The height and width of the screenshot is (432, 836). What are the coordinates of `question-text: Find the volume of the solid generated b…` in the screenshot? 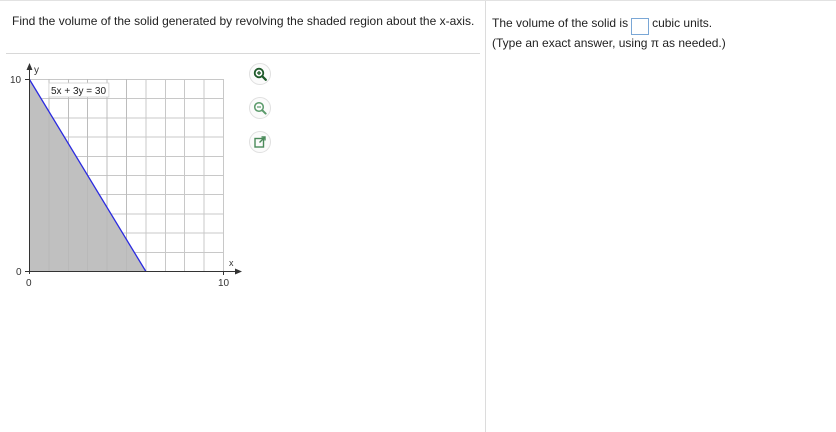 It's located at (243, 21).